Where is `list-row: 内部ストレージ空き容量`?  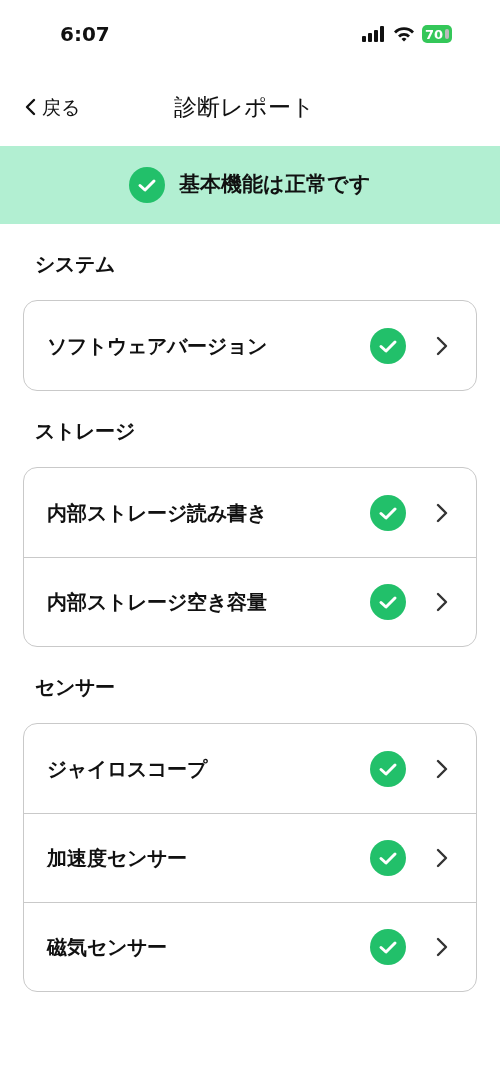
list-row: 内部ストレージ空き容量 is located at coordinates (250, 601).